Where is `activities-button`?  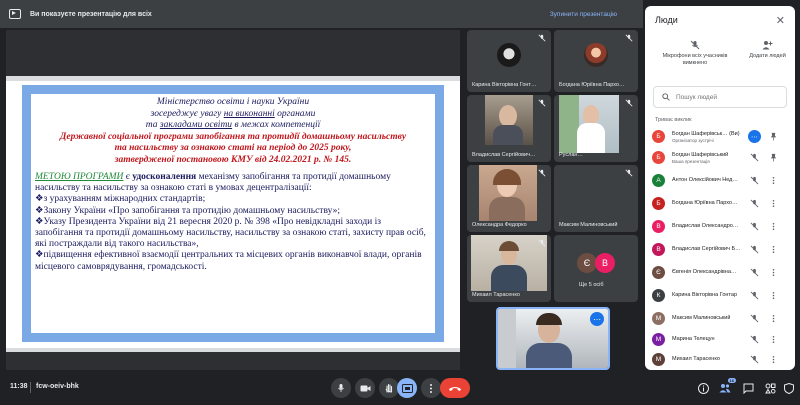
activities-button is located at coordinates (770, 388).